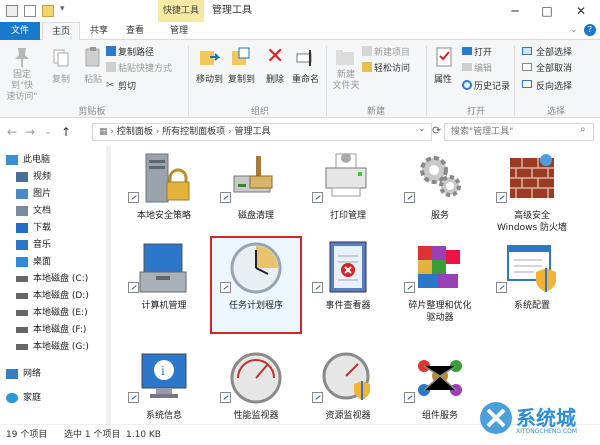  I want to click on picture-icon, so click(22, 193).